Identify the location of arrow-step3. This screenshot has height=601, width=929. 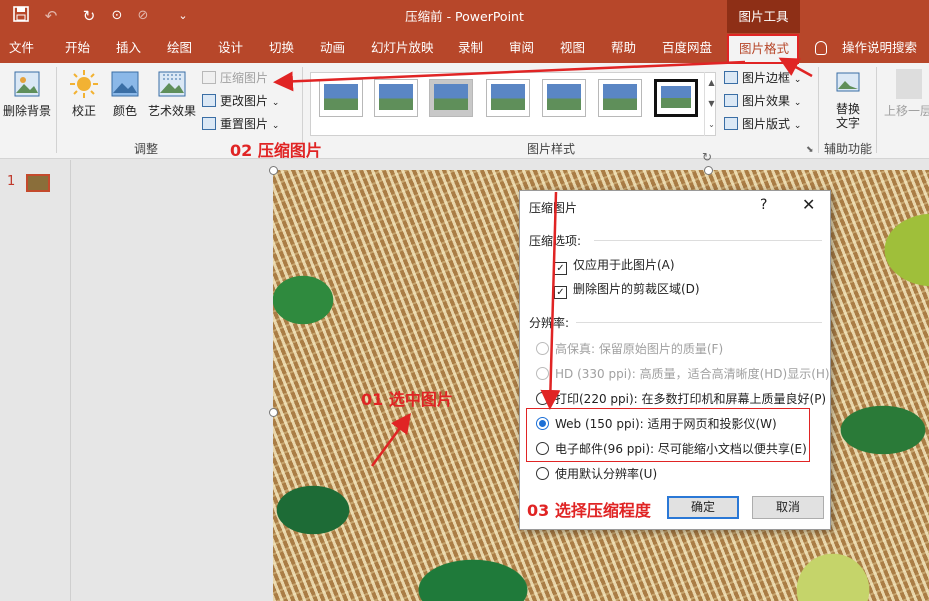
(550, 300).